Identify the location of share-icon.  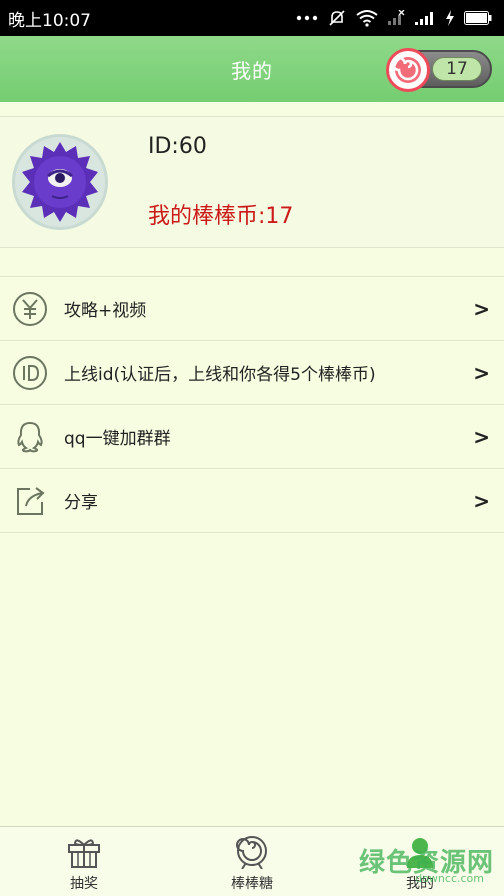
(30, 501).